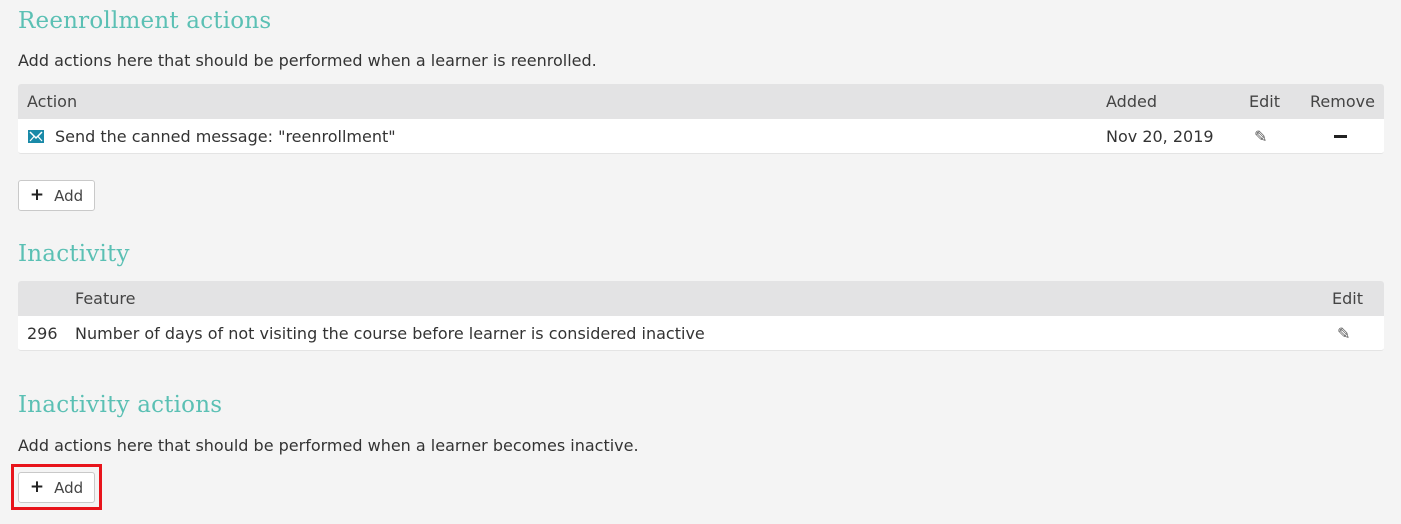 Image resolution: width=1401 pixels, height=524 pixels. I want to click on action-label: Send the canned message: "reenrollment", so click(225, 136).